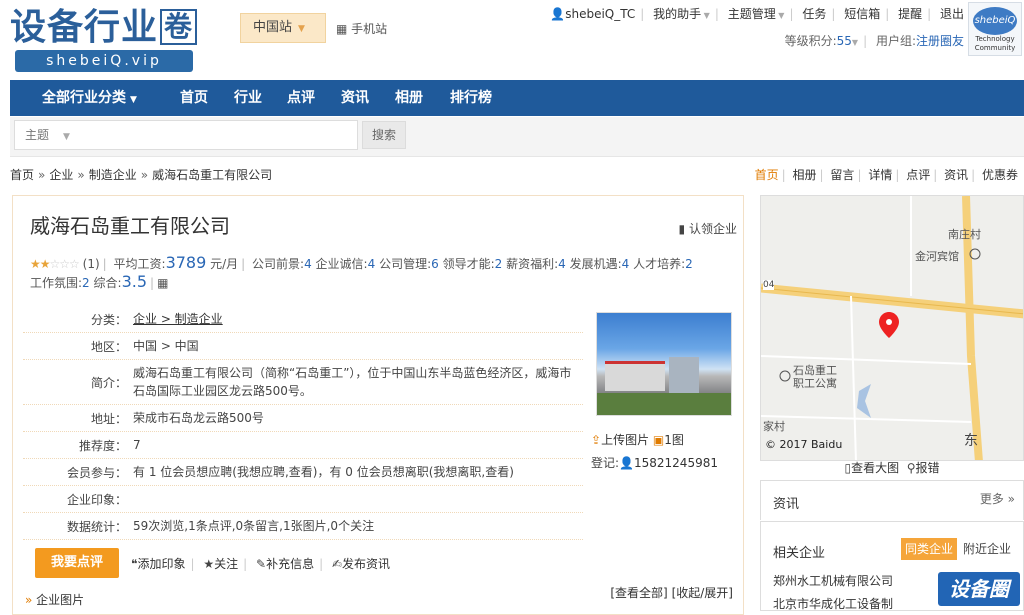 The width and height of the screenshot is (1024, 615). Describe the element at coordinates (55, 264) in the screenshot. I see `star-rating: ★★☆☆☆` at that location.